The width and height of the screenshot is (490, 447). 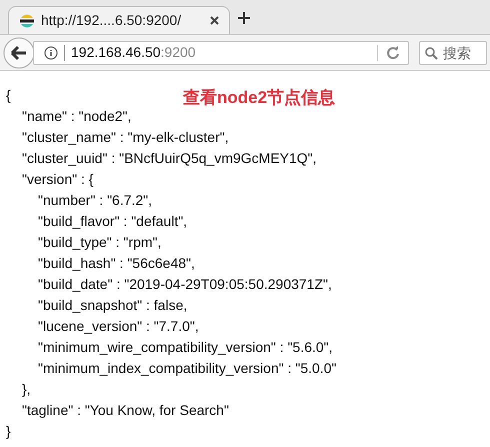 What do you see at coordinates (77, 116) in the screenshot?
I see `json-line: "name" : "node2",` at bounding box center [77, 116].